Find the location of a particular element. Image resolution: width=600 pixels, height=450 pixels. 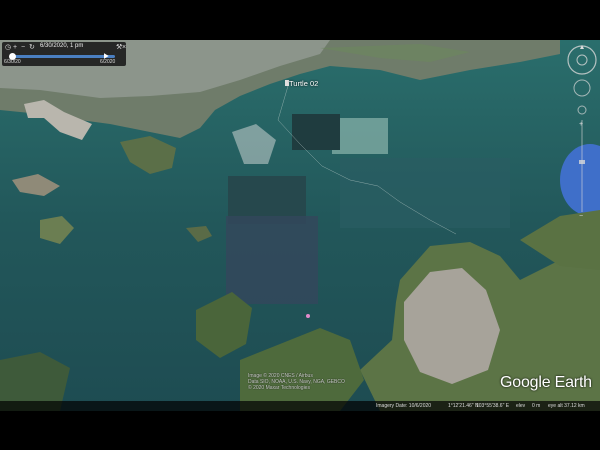

imagery-date: Imagery Date: 10/6/2020 is located at coordinates (404, 406).